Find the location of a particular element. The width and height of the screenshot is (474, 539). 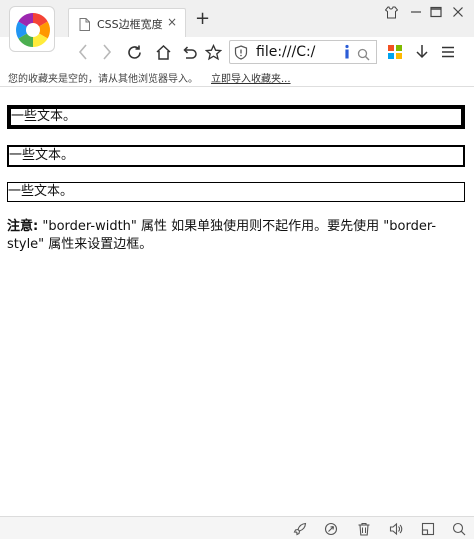

thin-border-paragraph: 一些文本。 is located at coordinates (236, 192).